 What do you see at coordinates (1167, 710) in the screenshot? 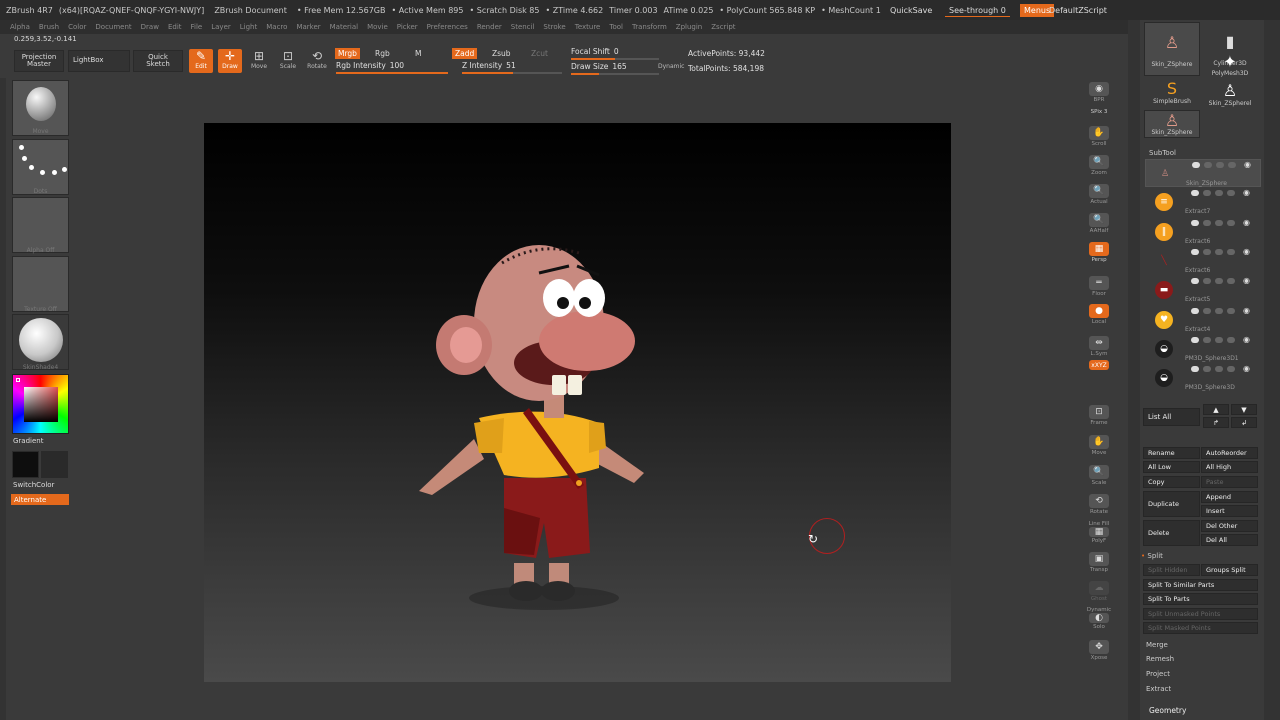
I see `geometry-section: Geometry` at bounding box center [1167, 710].